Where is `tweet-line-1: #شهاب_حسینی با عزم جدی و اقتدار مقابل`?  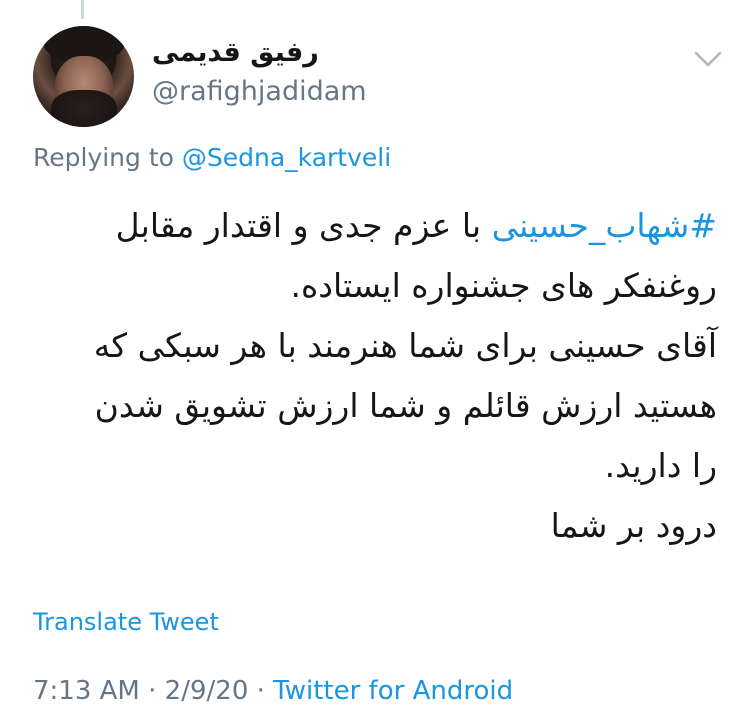
tweet-line-1: #شهاب_حسینی با عزم جدی و اقتدار مقابل is located at coordinates (368, 226).